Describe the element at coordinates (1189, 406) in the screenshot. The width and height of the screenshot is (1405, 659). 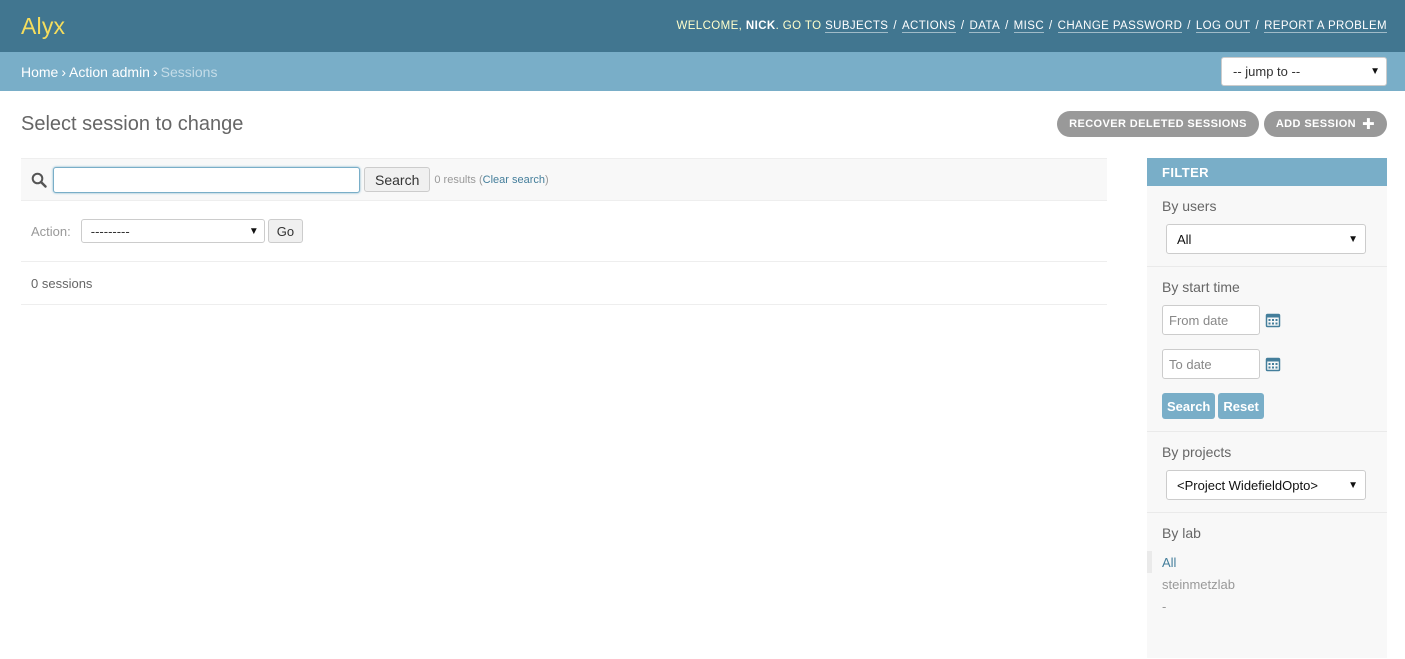
I see `date-search-button: Search` at that location.